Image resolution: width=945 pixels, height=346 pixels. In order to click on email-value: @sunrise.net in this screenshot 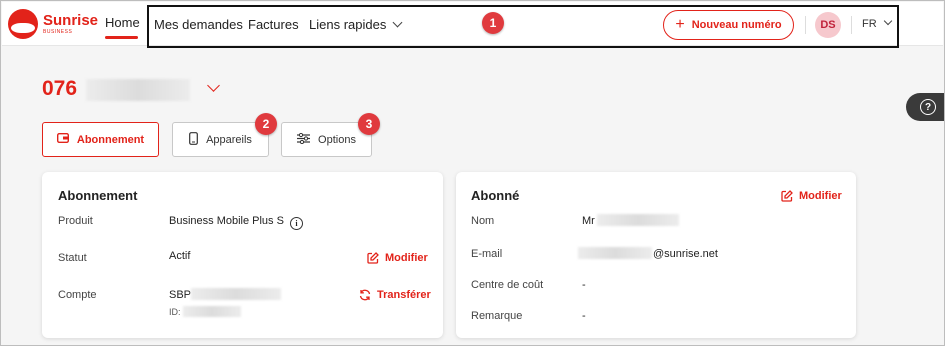, I will do `click(685, 254)`.